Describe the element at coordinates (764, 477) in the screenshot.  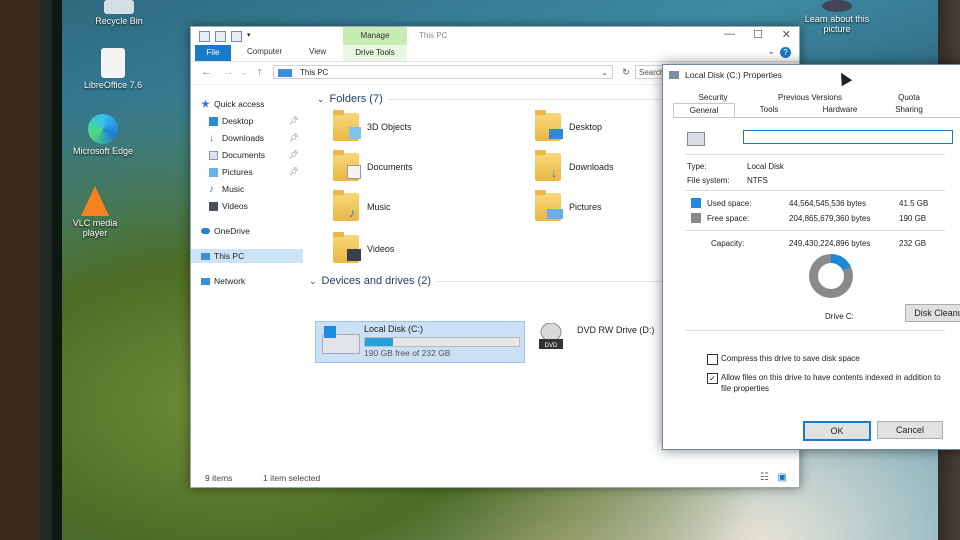
I see `details-view-icon: ☷` at that location.